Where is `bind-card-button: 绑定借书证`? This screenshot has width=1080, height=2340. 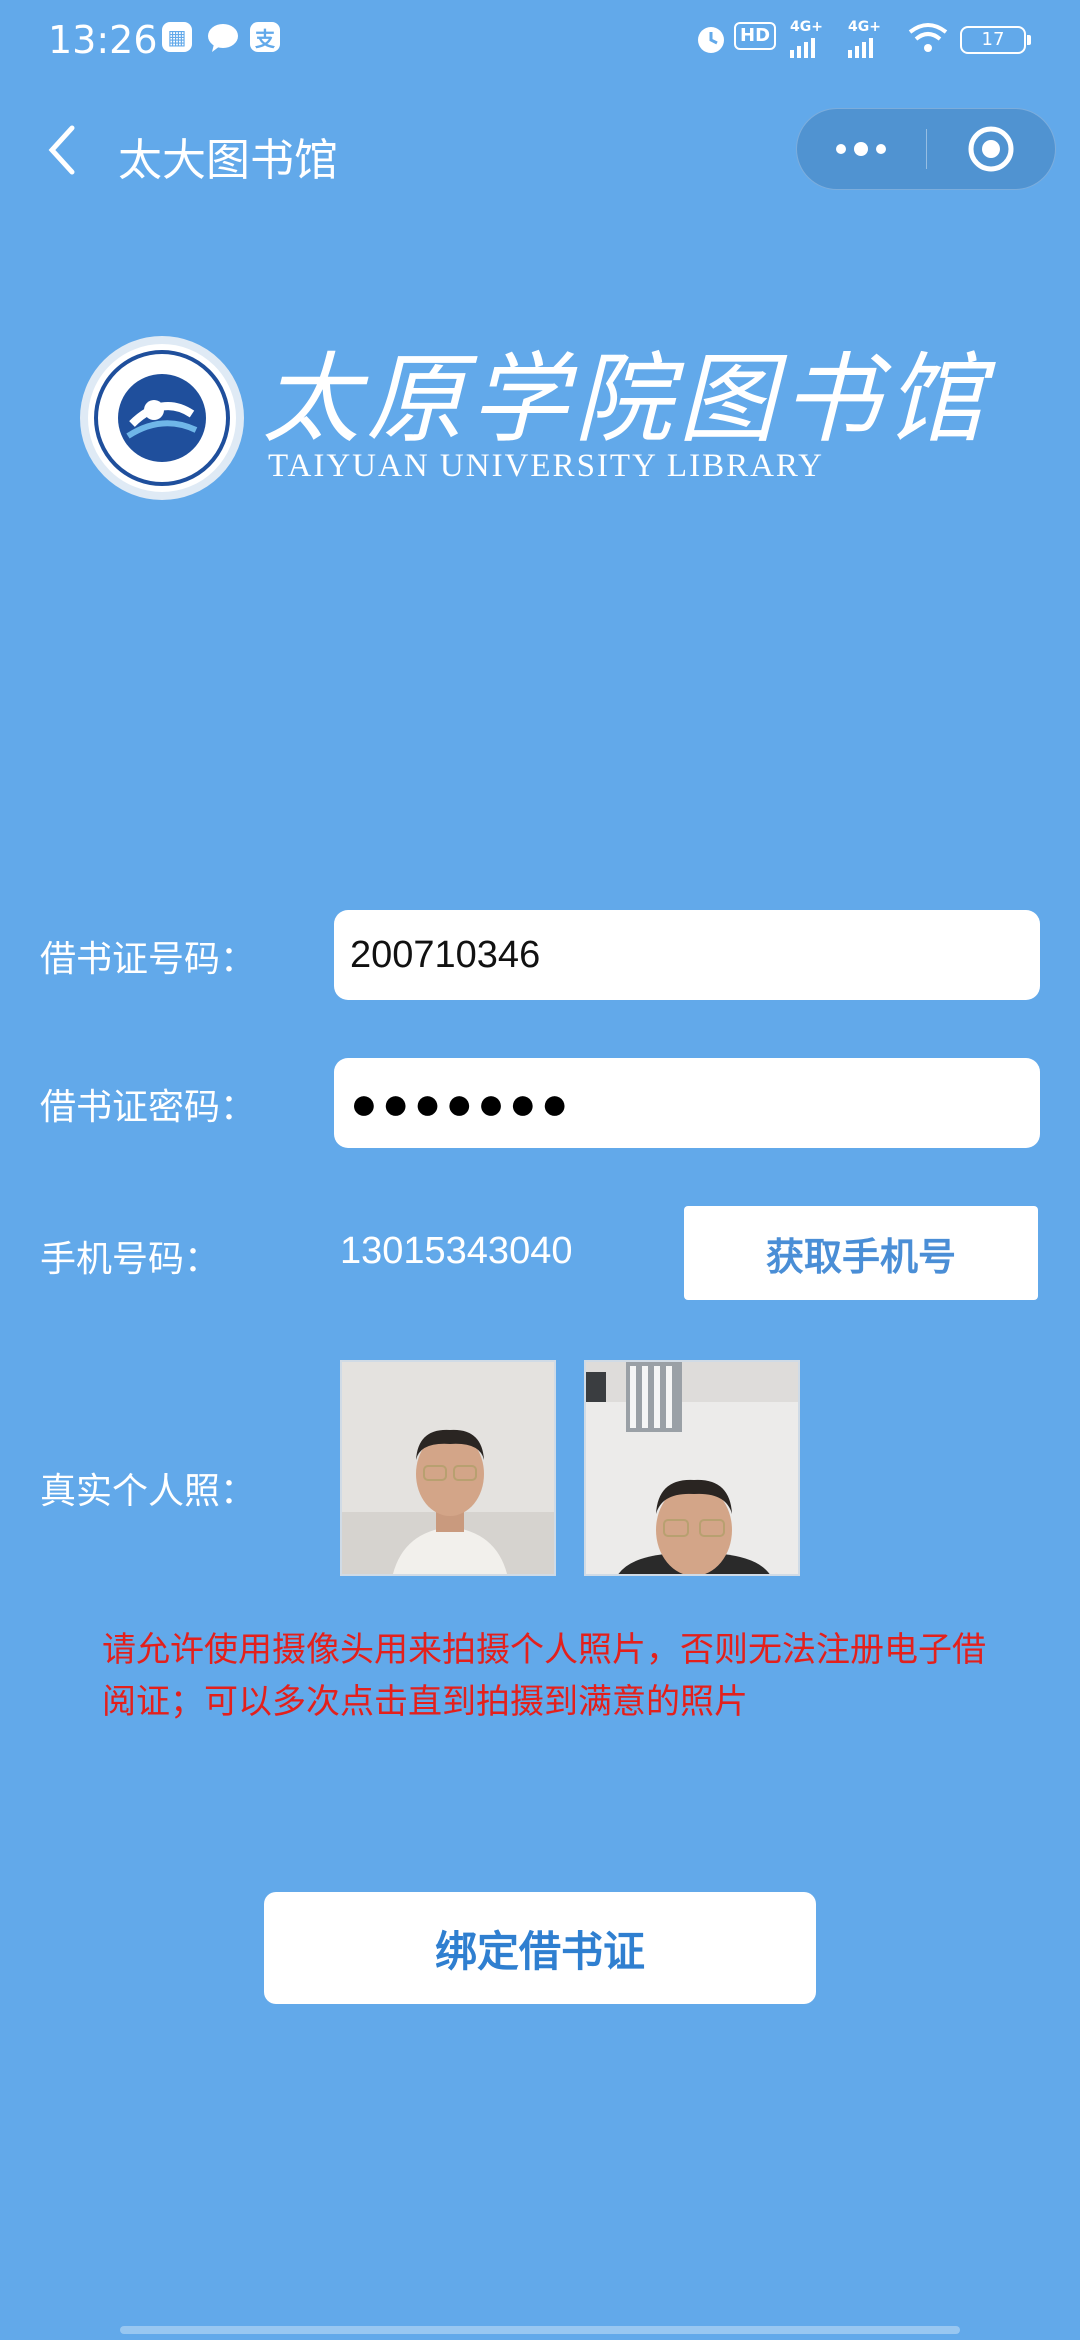
bind-card-button: 绑定借书证 is located at coordinates (540, 1948).